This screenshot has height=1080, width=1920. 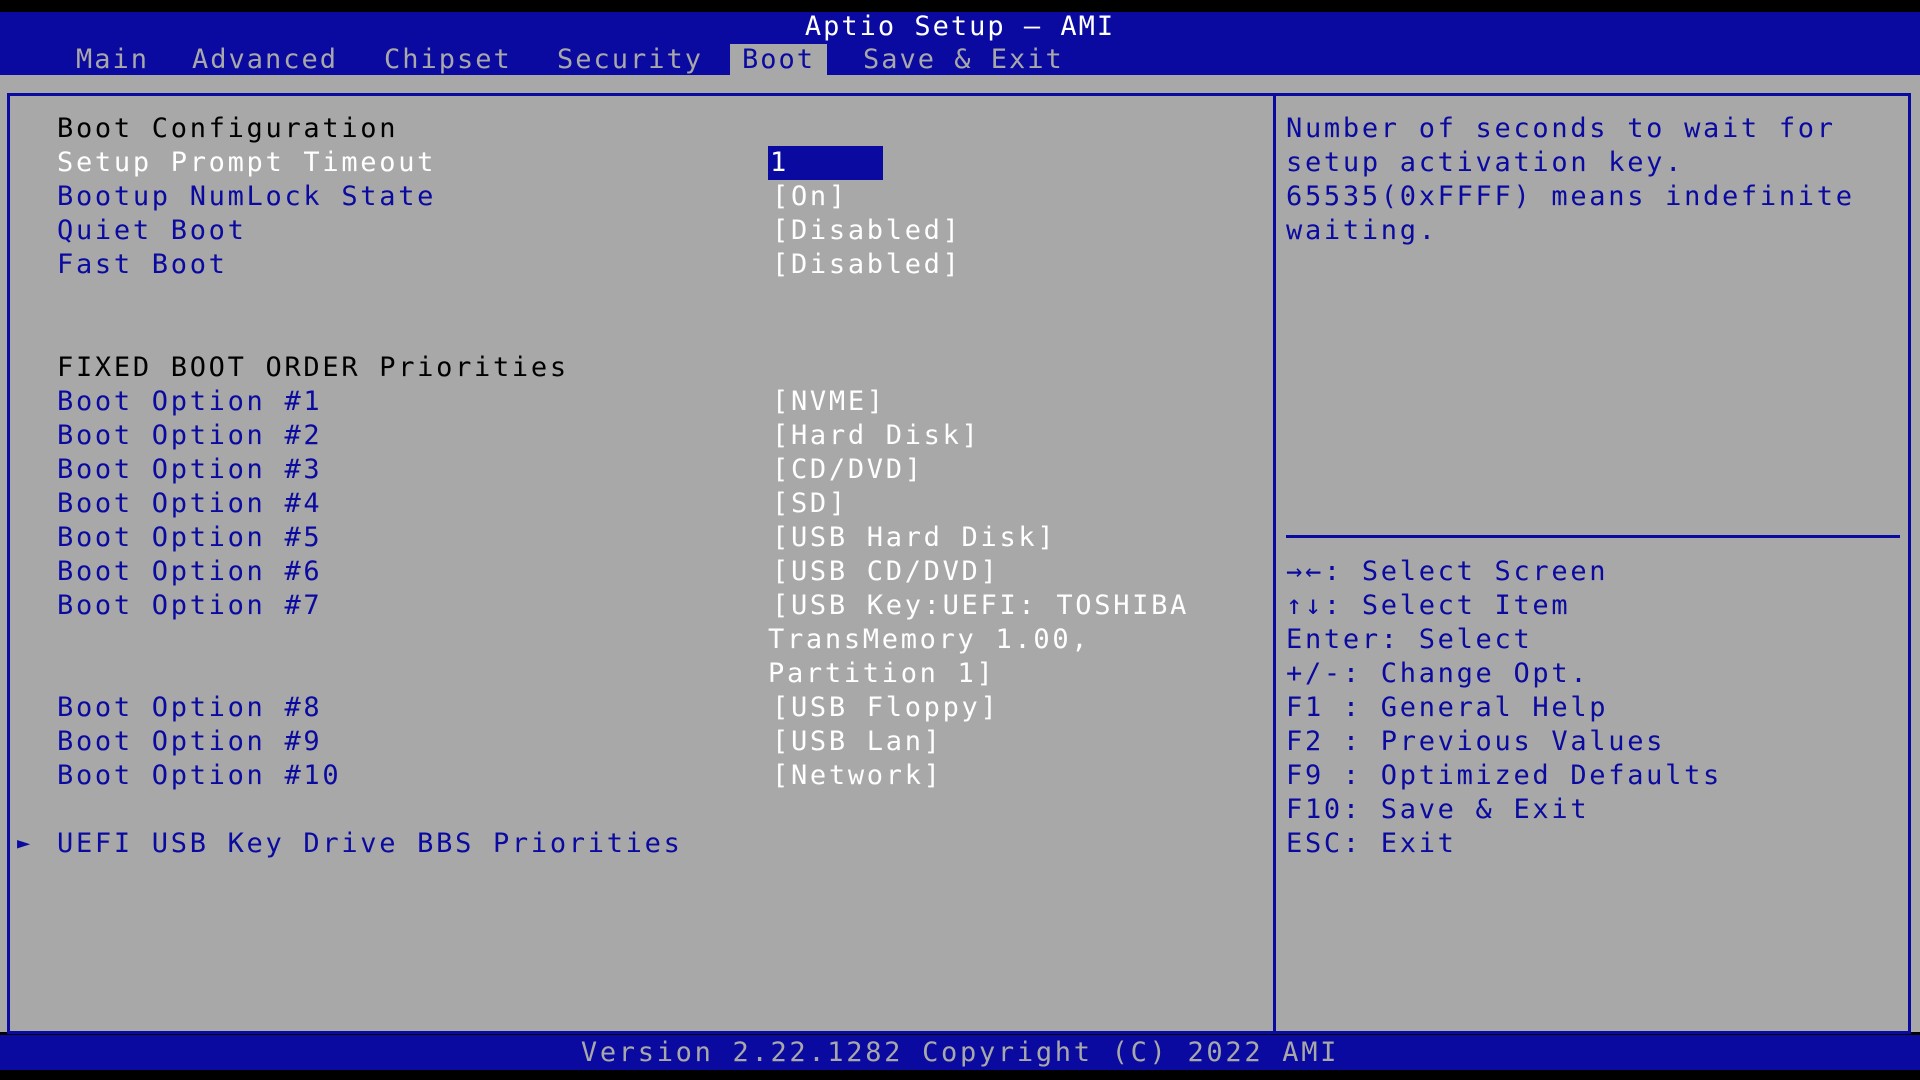 What do you see at coordinates (980, 606) in the screenshot?
I see `boot-option-7-value-line-1: [USB Key:UEFI: TOSHIBA` at bounding box center [980, 606].